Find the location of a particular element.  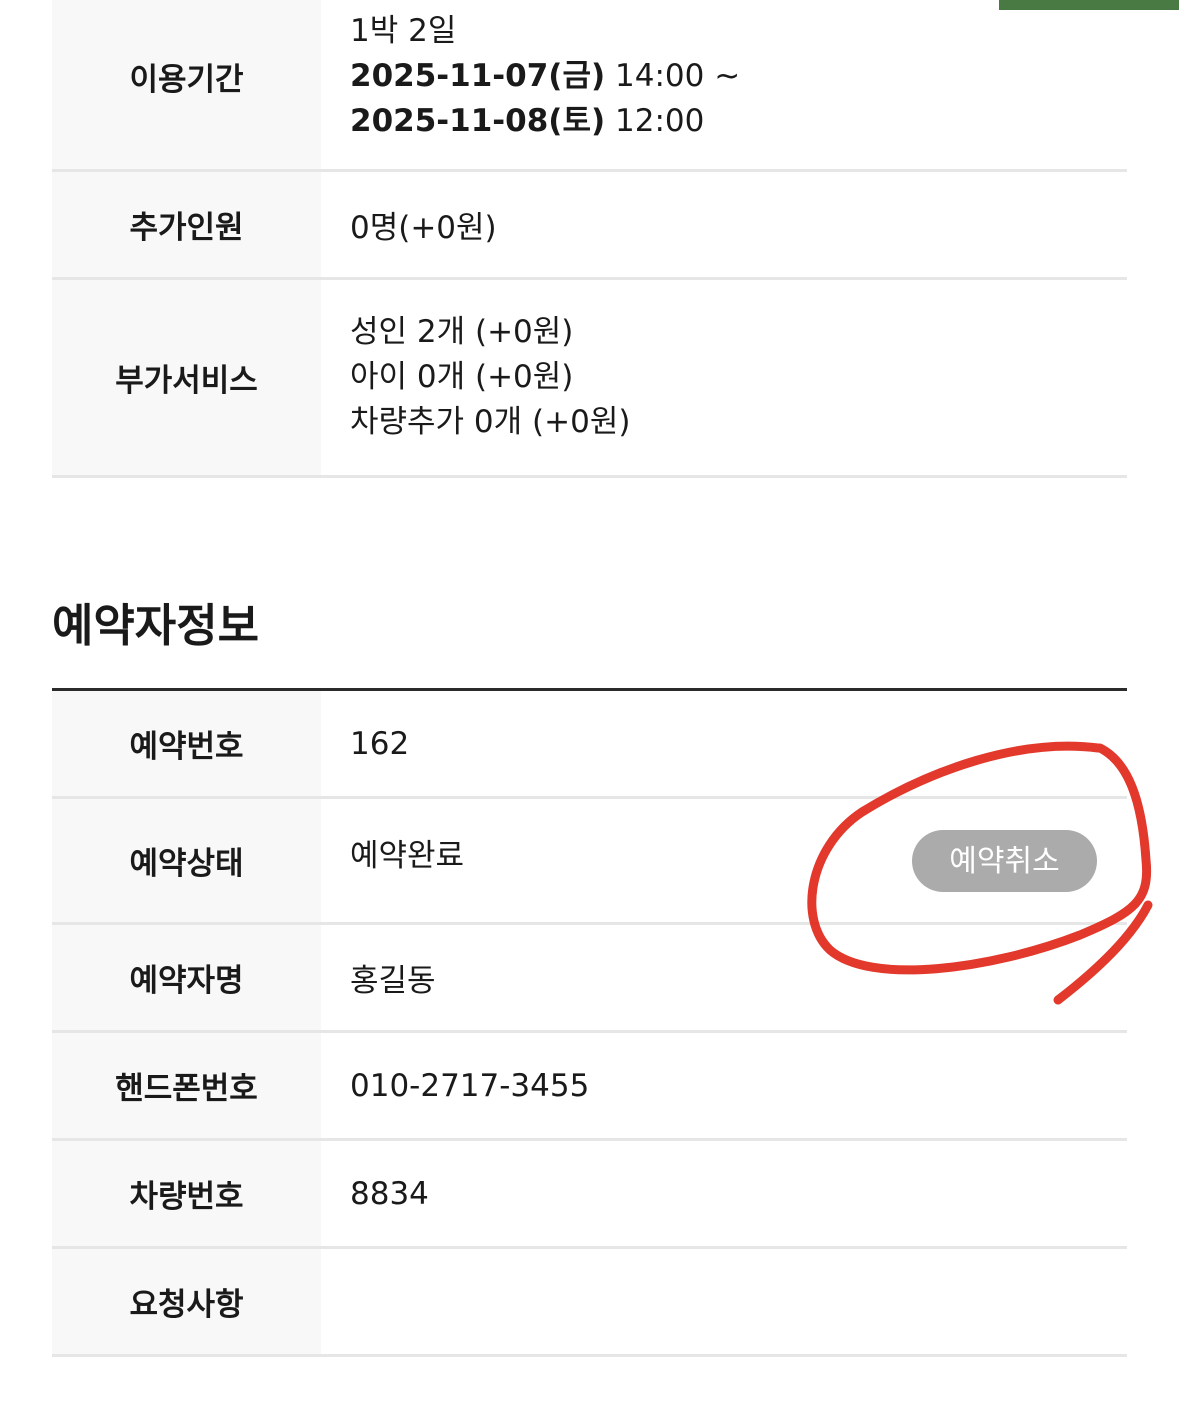

reservation-number-value: 162 is located at coordinates (724, 744).